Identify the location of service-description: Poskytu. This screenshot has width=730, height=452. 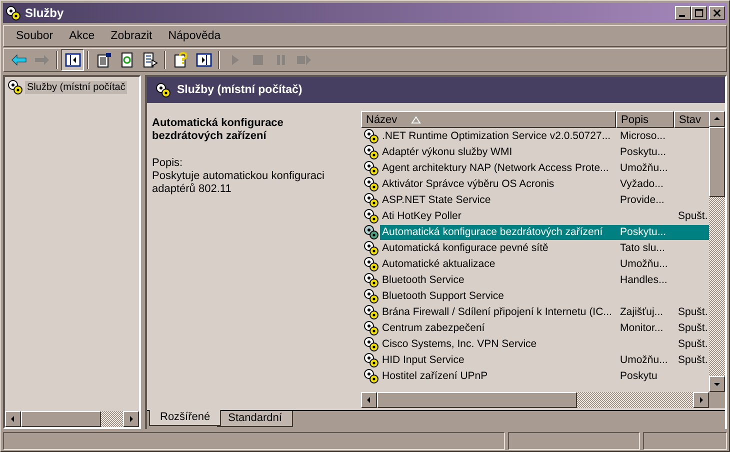
(639, 376).